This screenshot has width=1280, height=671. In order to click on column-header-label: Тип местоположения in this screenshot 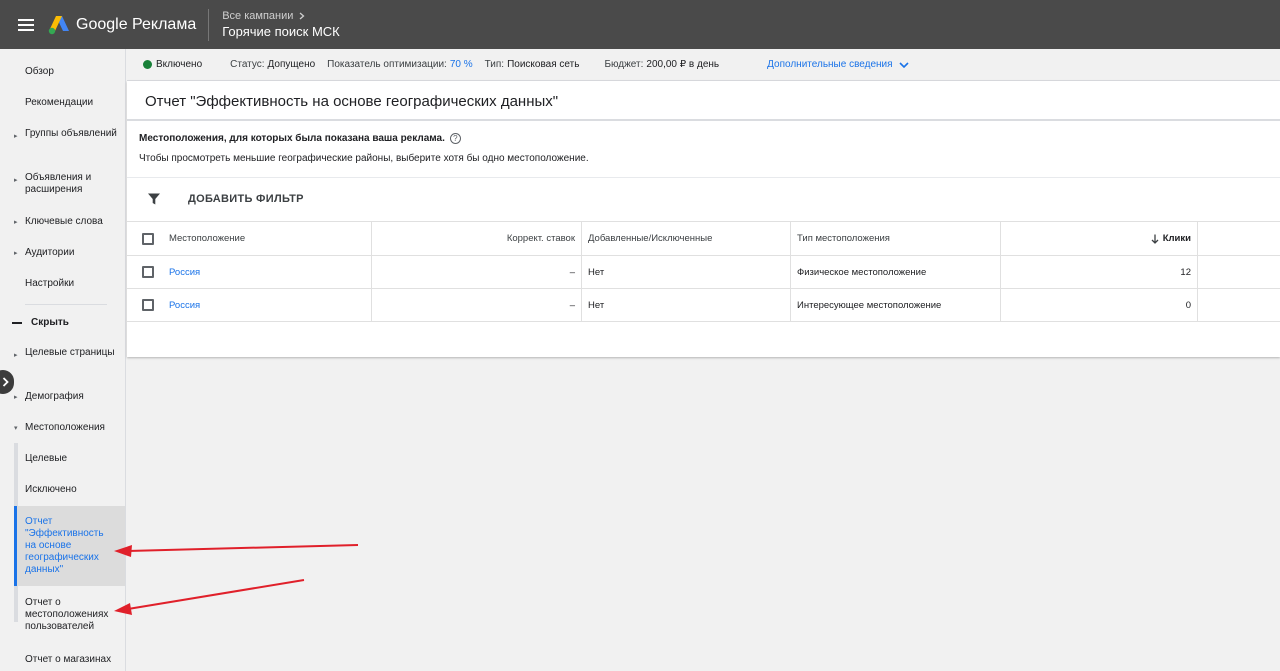, I will do `click(843, 238)`.